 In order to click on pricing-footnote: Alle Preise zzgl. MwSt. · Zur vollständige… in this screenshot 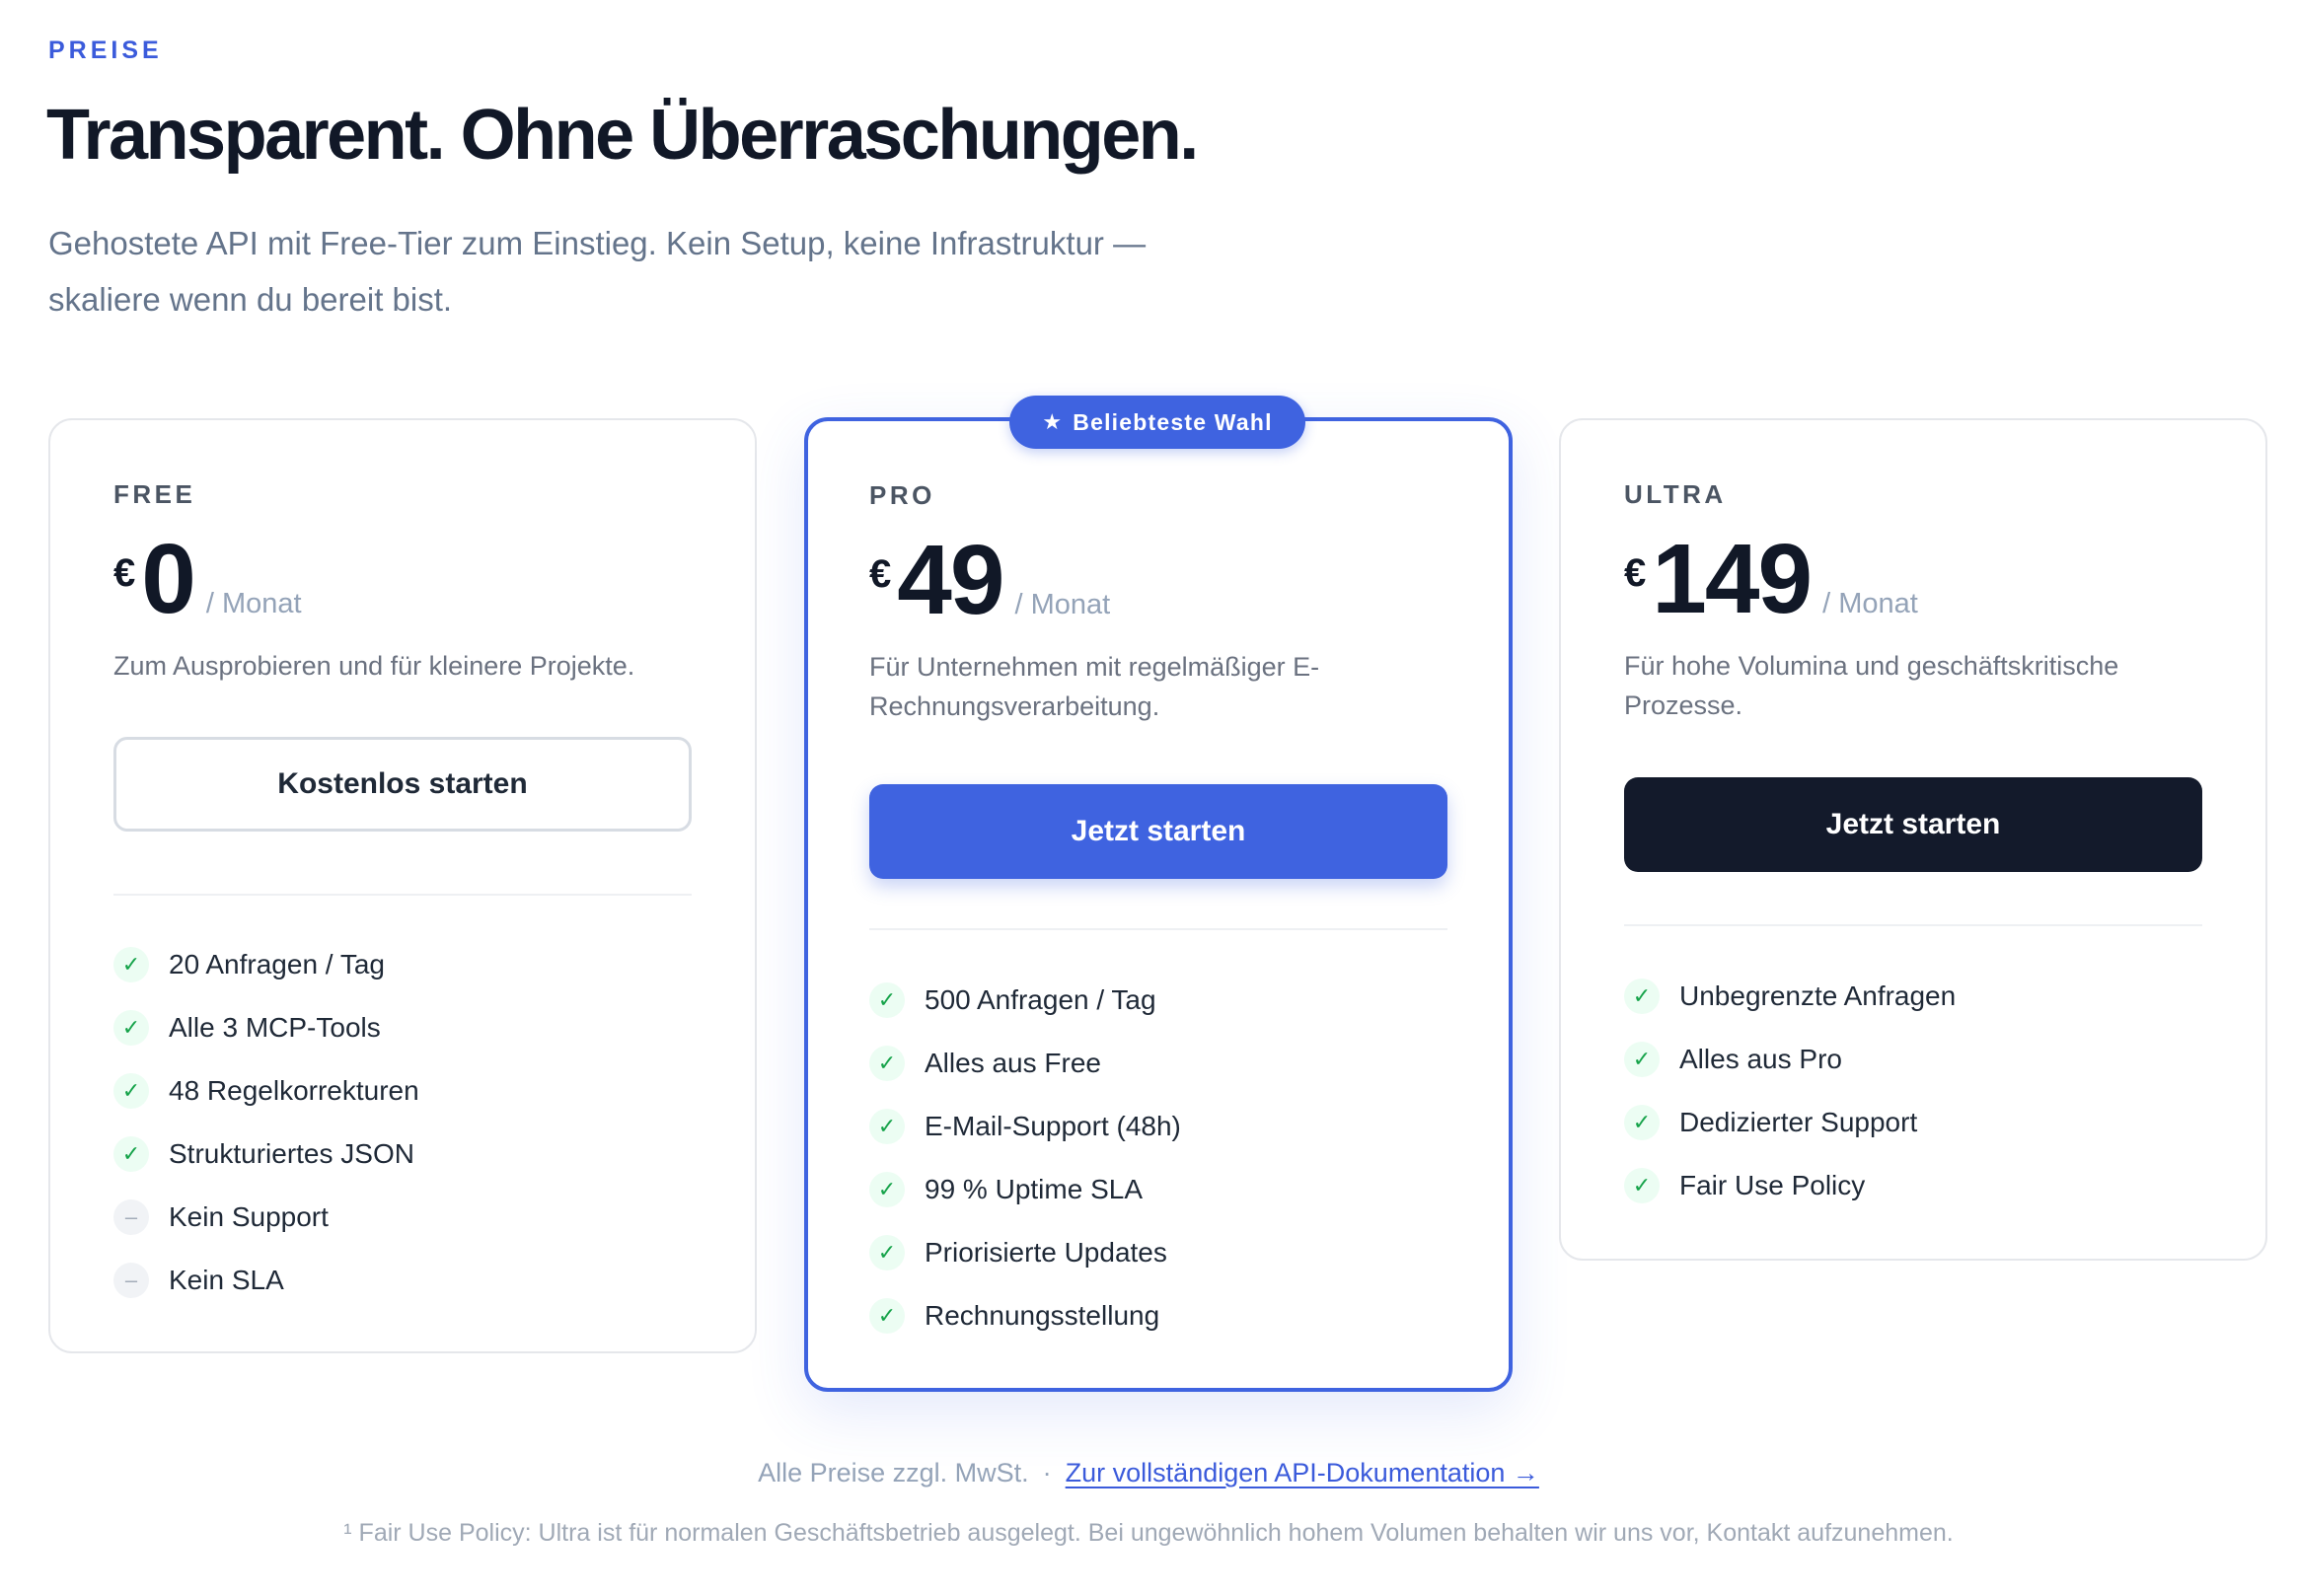, I will do `click(1148, 1473)`.